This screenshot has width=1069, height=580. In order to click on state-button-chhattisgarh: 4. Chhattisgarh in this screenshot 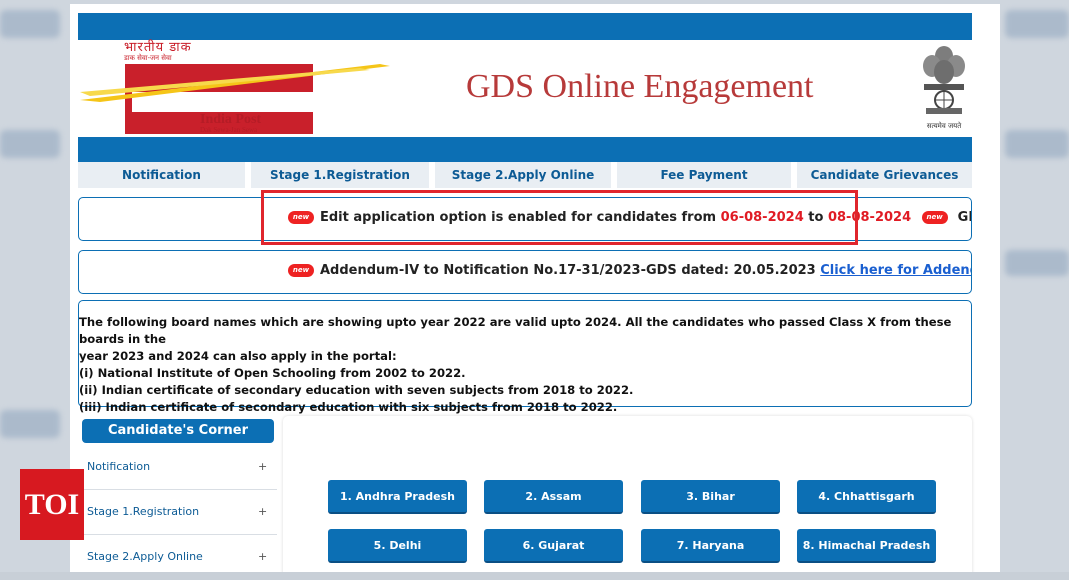, I will do `click(866, 497)`.